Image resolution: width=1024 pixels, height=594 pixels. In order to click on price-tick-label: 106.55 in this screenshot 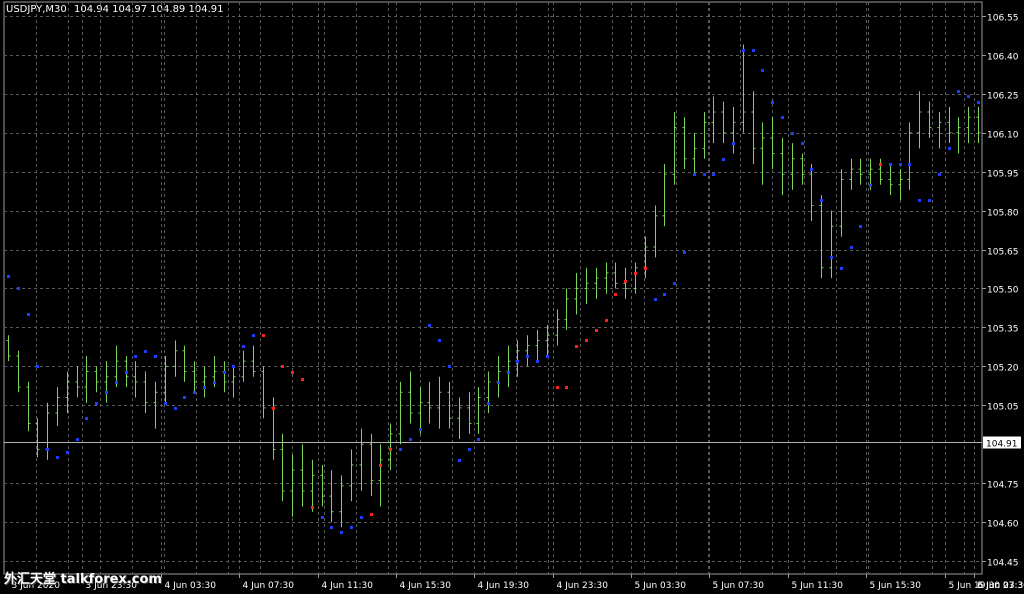, I will do `click(1003, 19)`.